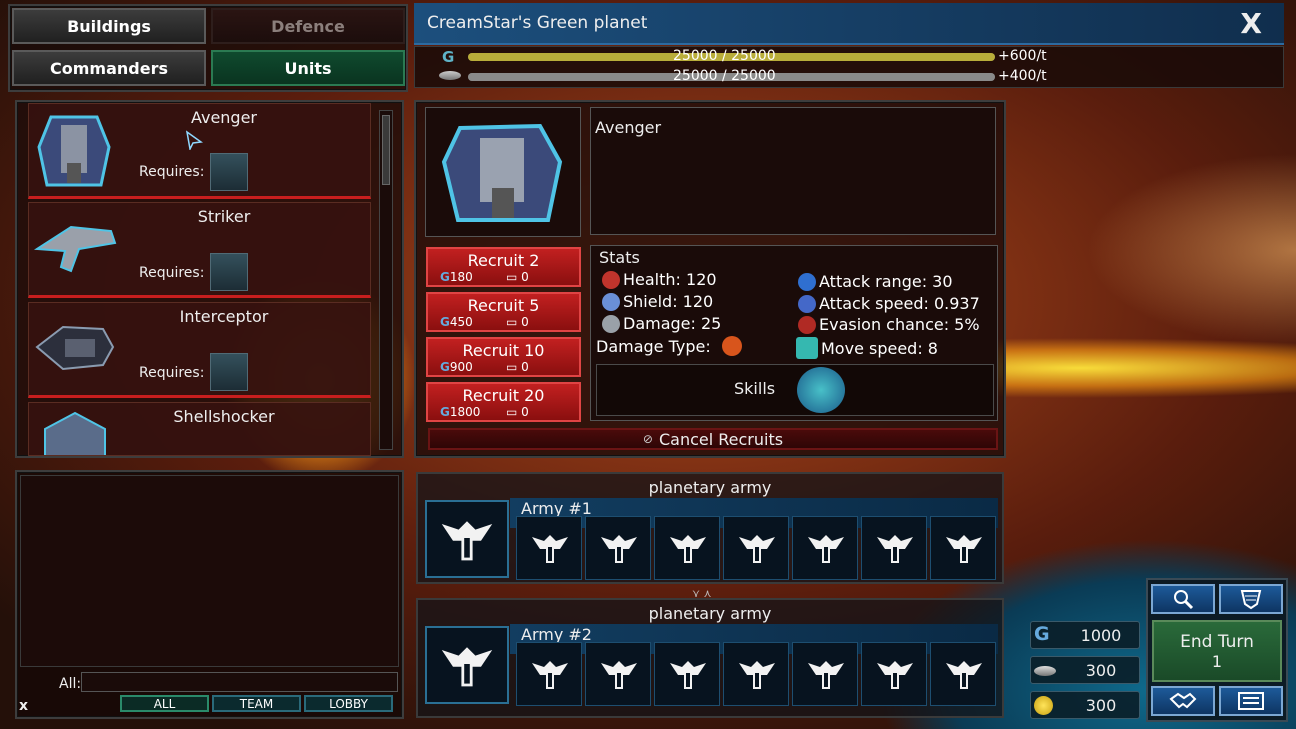 Image resolution: width=1296 pixels, height=729 pixels. What do you see at coordinates (229, 172) in the screenshot?
I see `factory-building-icon` at bounding box center [229, 172].